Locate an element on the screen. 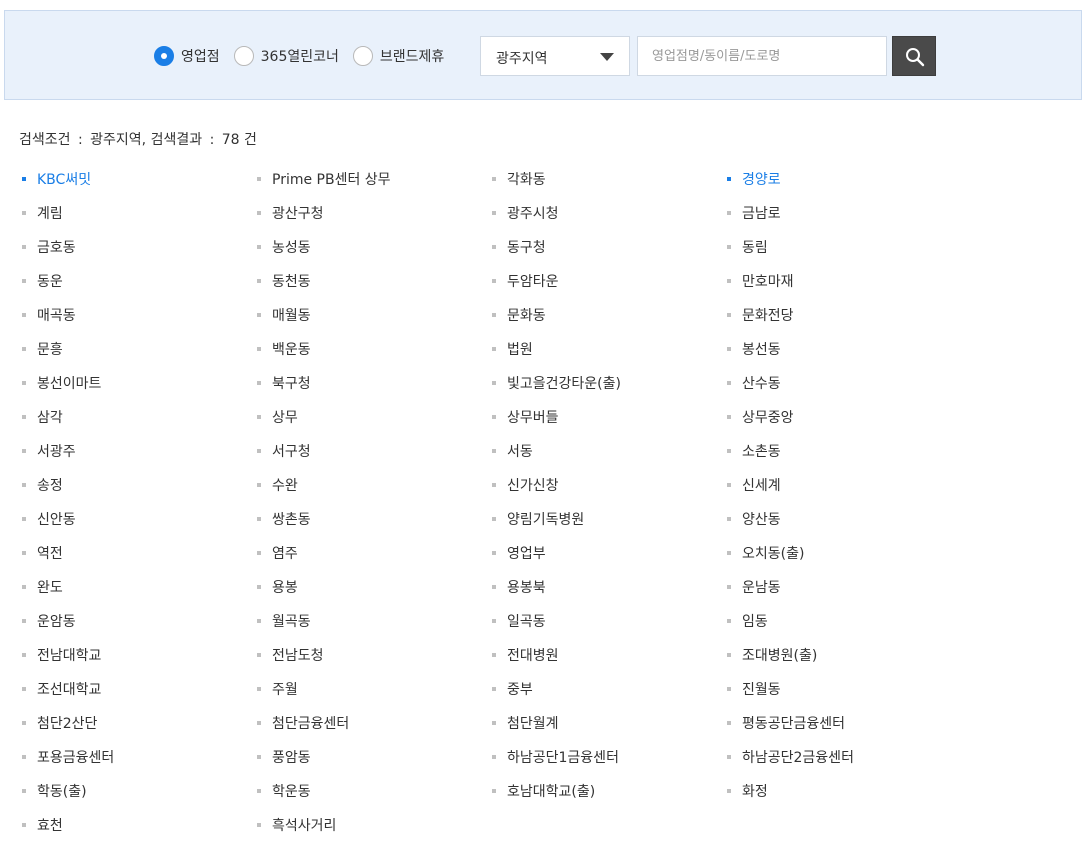 Image resolution: width=1090 pixels, height=857 pixels. branch-item: 첨단금융센터 is located at coordinates (303, 723).